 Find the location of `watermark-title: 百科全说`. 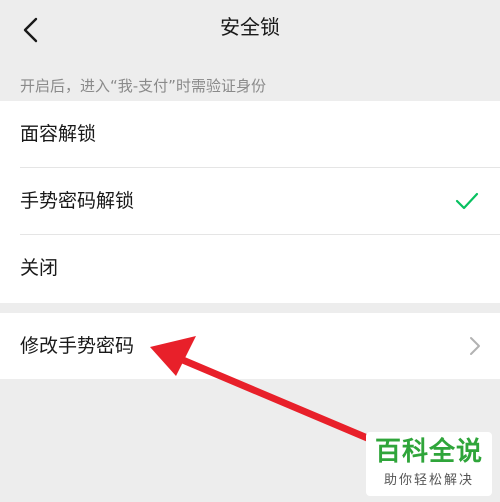

watermark-title: 百科全说 is located at coordinates (428, 452).